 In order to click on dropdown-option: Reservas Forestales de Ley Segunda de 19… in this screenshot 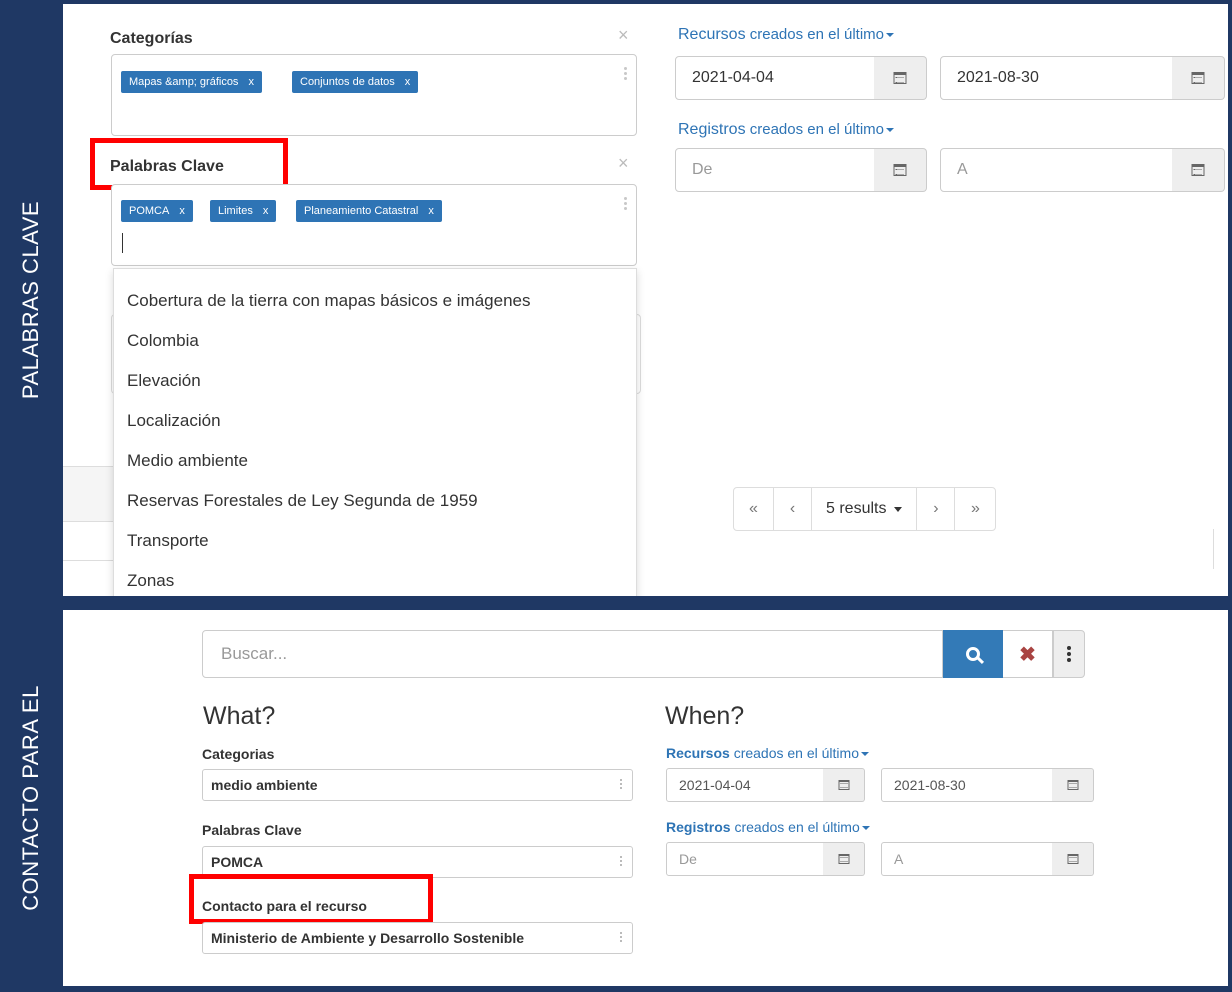, I will do `click(375, 501)`.